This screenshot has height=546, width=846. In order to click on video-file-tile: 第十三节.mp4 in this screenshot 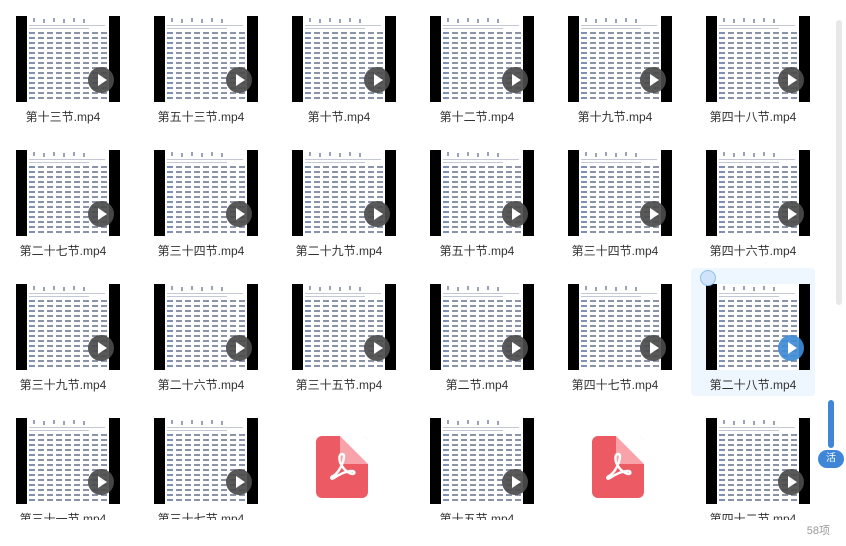, I will do `click(63, 64)`.